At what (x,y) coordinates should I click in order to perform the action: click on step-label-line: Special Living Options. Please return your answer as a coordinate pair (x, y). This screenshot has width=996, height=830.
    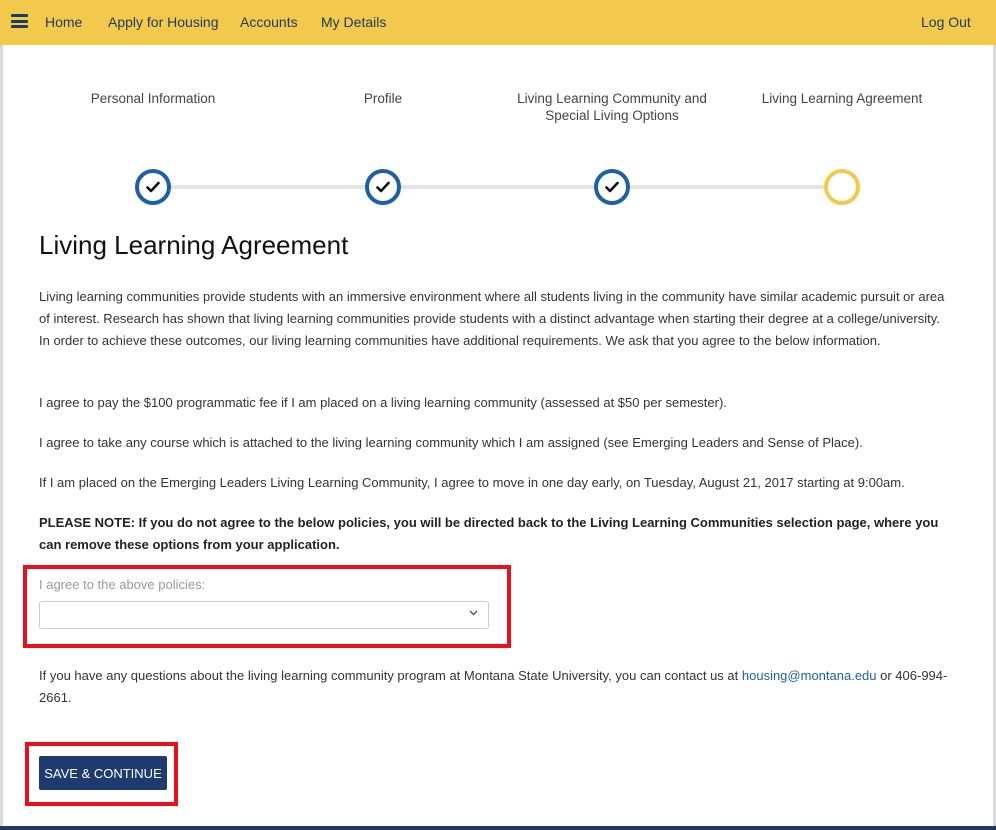
    Looking at the image, I should click on (612, 115).